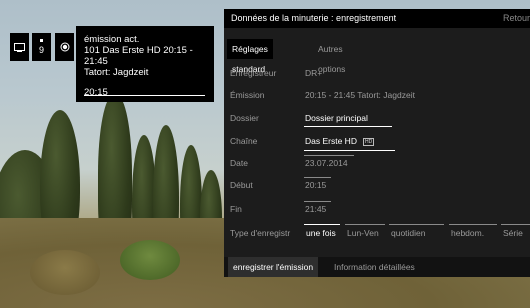 The image size is (530, 308). I want to click on dialog-title: Données de la minuterie : enregistrement, so click(314, 18).